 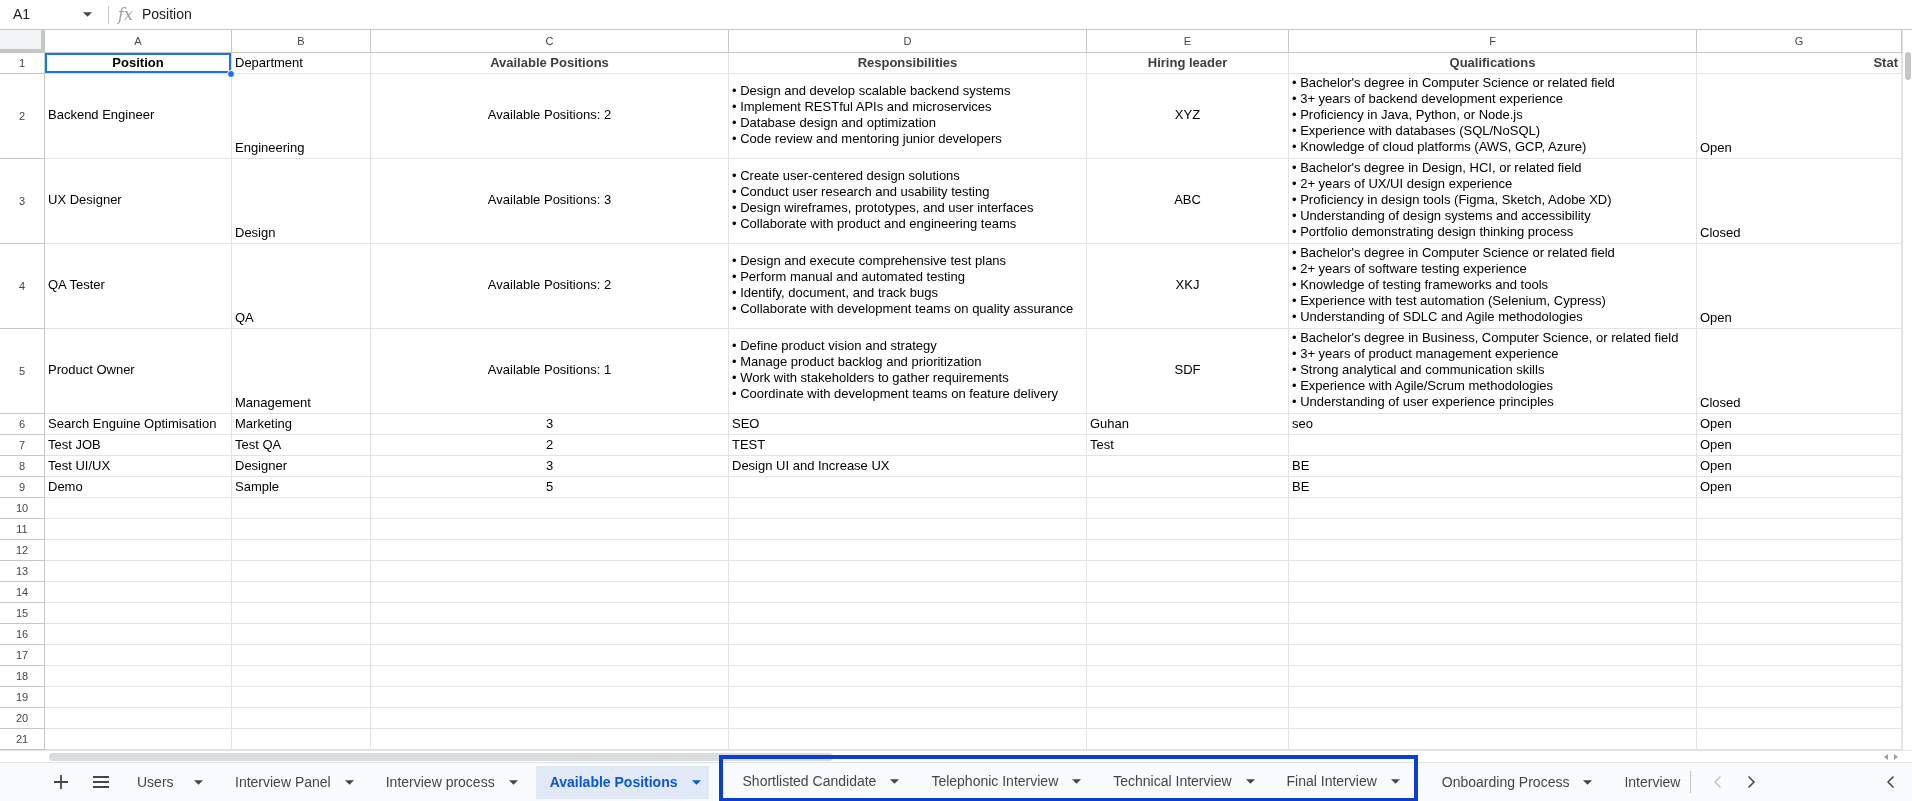 I want to click on table-cell: • Bachelor's degree in Business, Computer Science, or related field • 3+ years of product management experience • Strong analytical and communication skills • Experience with Agile/Scrum methodologies • Understanding of user experience principles, so click(x=1493, y=371).